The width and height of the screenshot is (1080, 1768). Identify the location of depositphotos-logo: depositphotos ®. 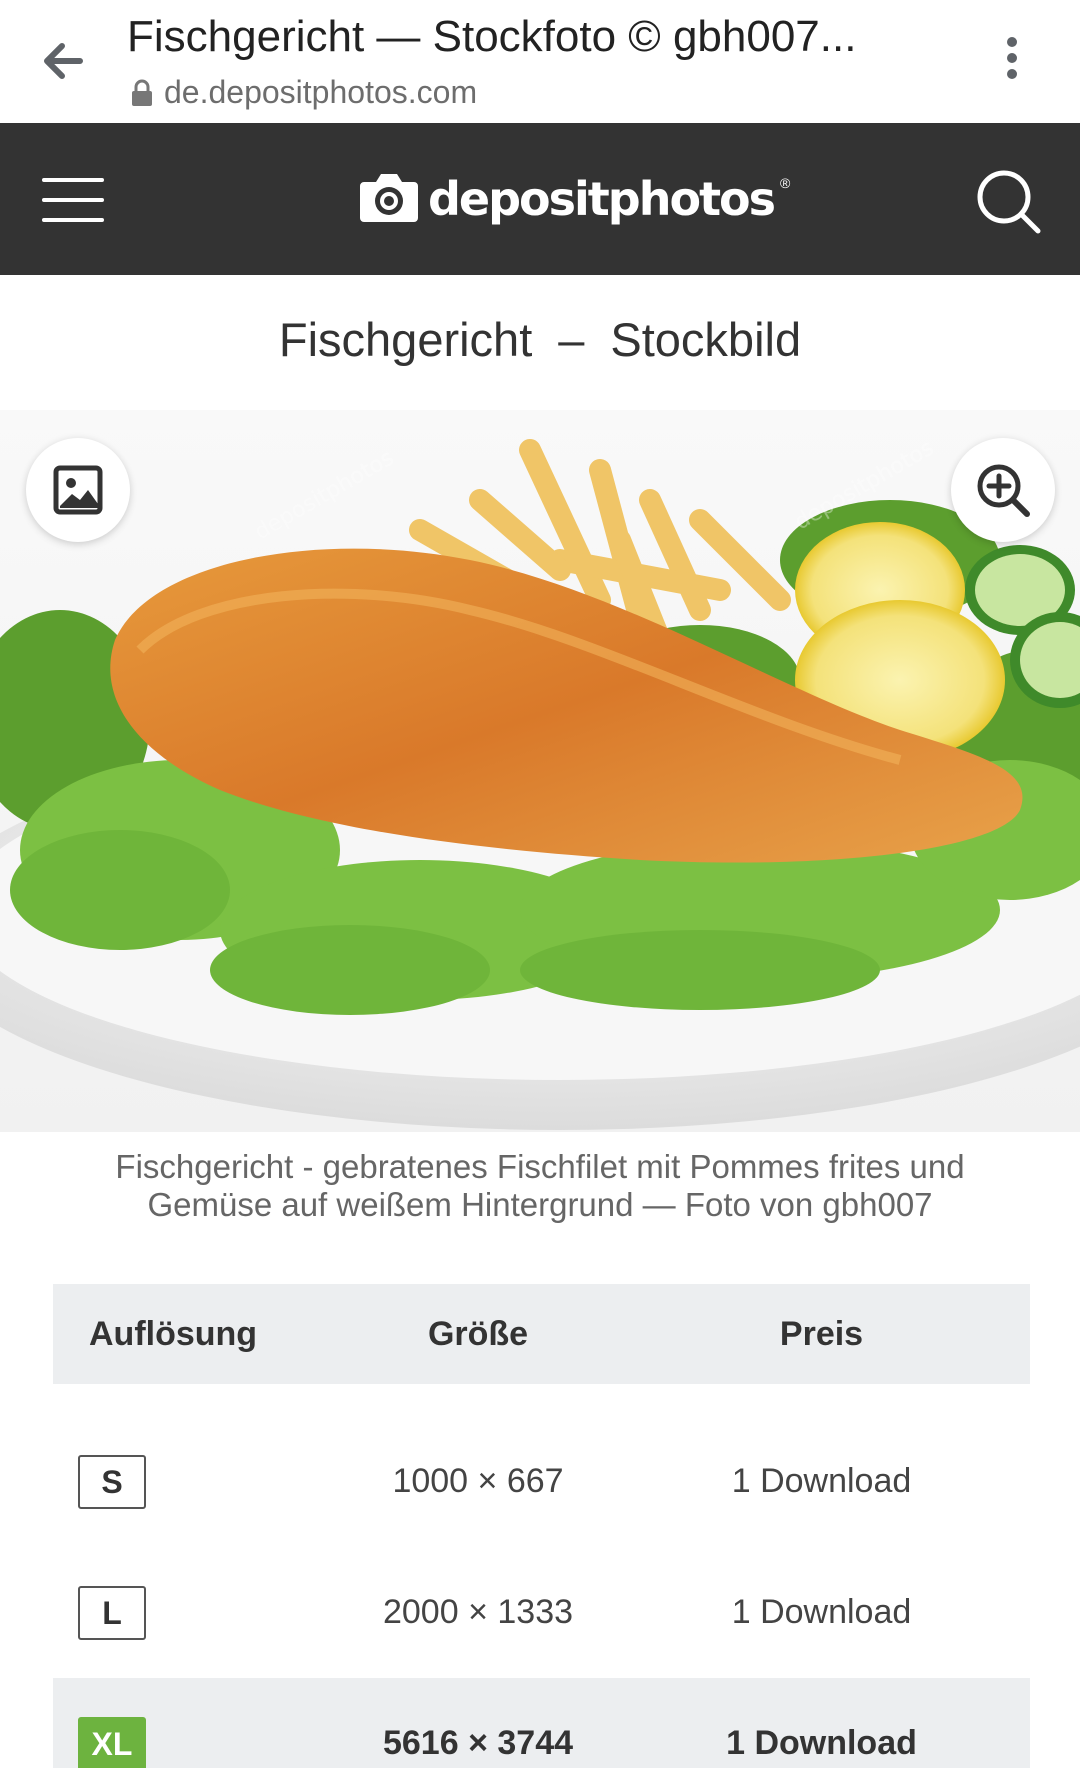
(573, 199).